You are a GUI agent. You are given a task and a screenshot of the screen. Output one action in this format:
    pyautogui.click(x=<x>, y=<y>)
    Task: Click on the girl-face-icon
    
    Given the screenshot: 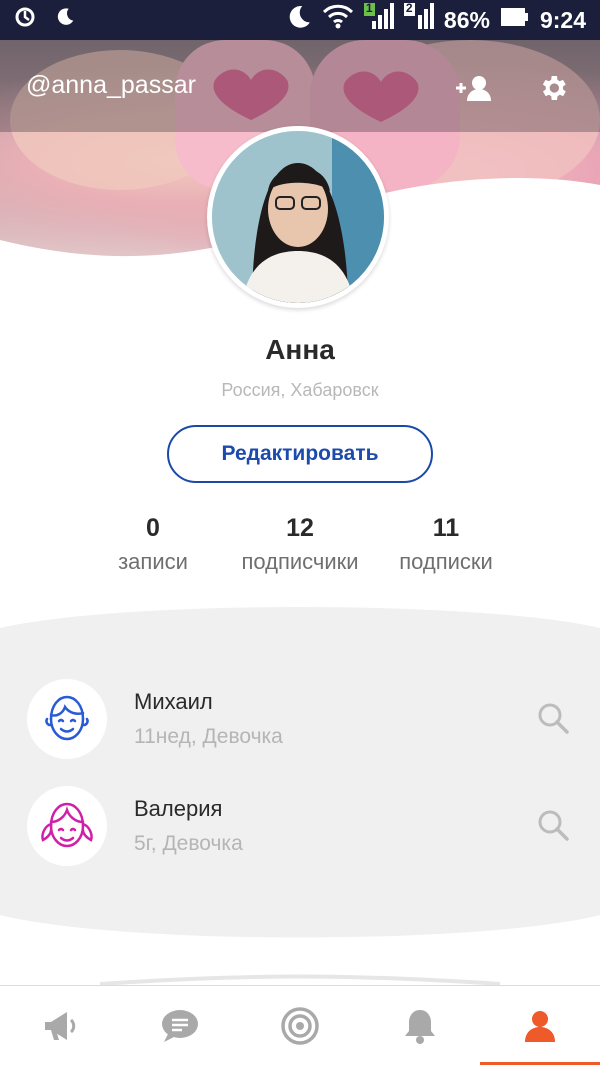 What is the action you would take?
    pyautogui.click(x=67, y=825)
    